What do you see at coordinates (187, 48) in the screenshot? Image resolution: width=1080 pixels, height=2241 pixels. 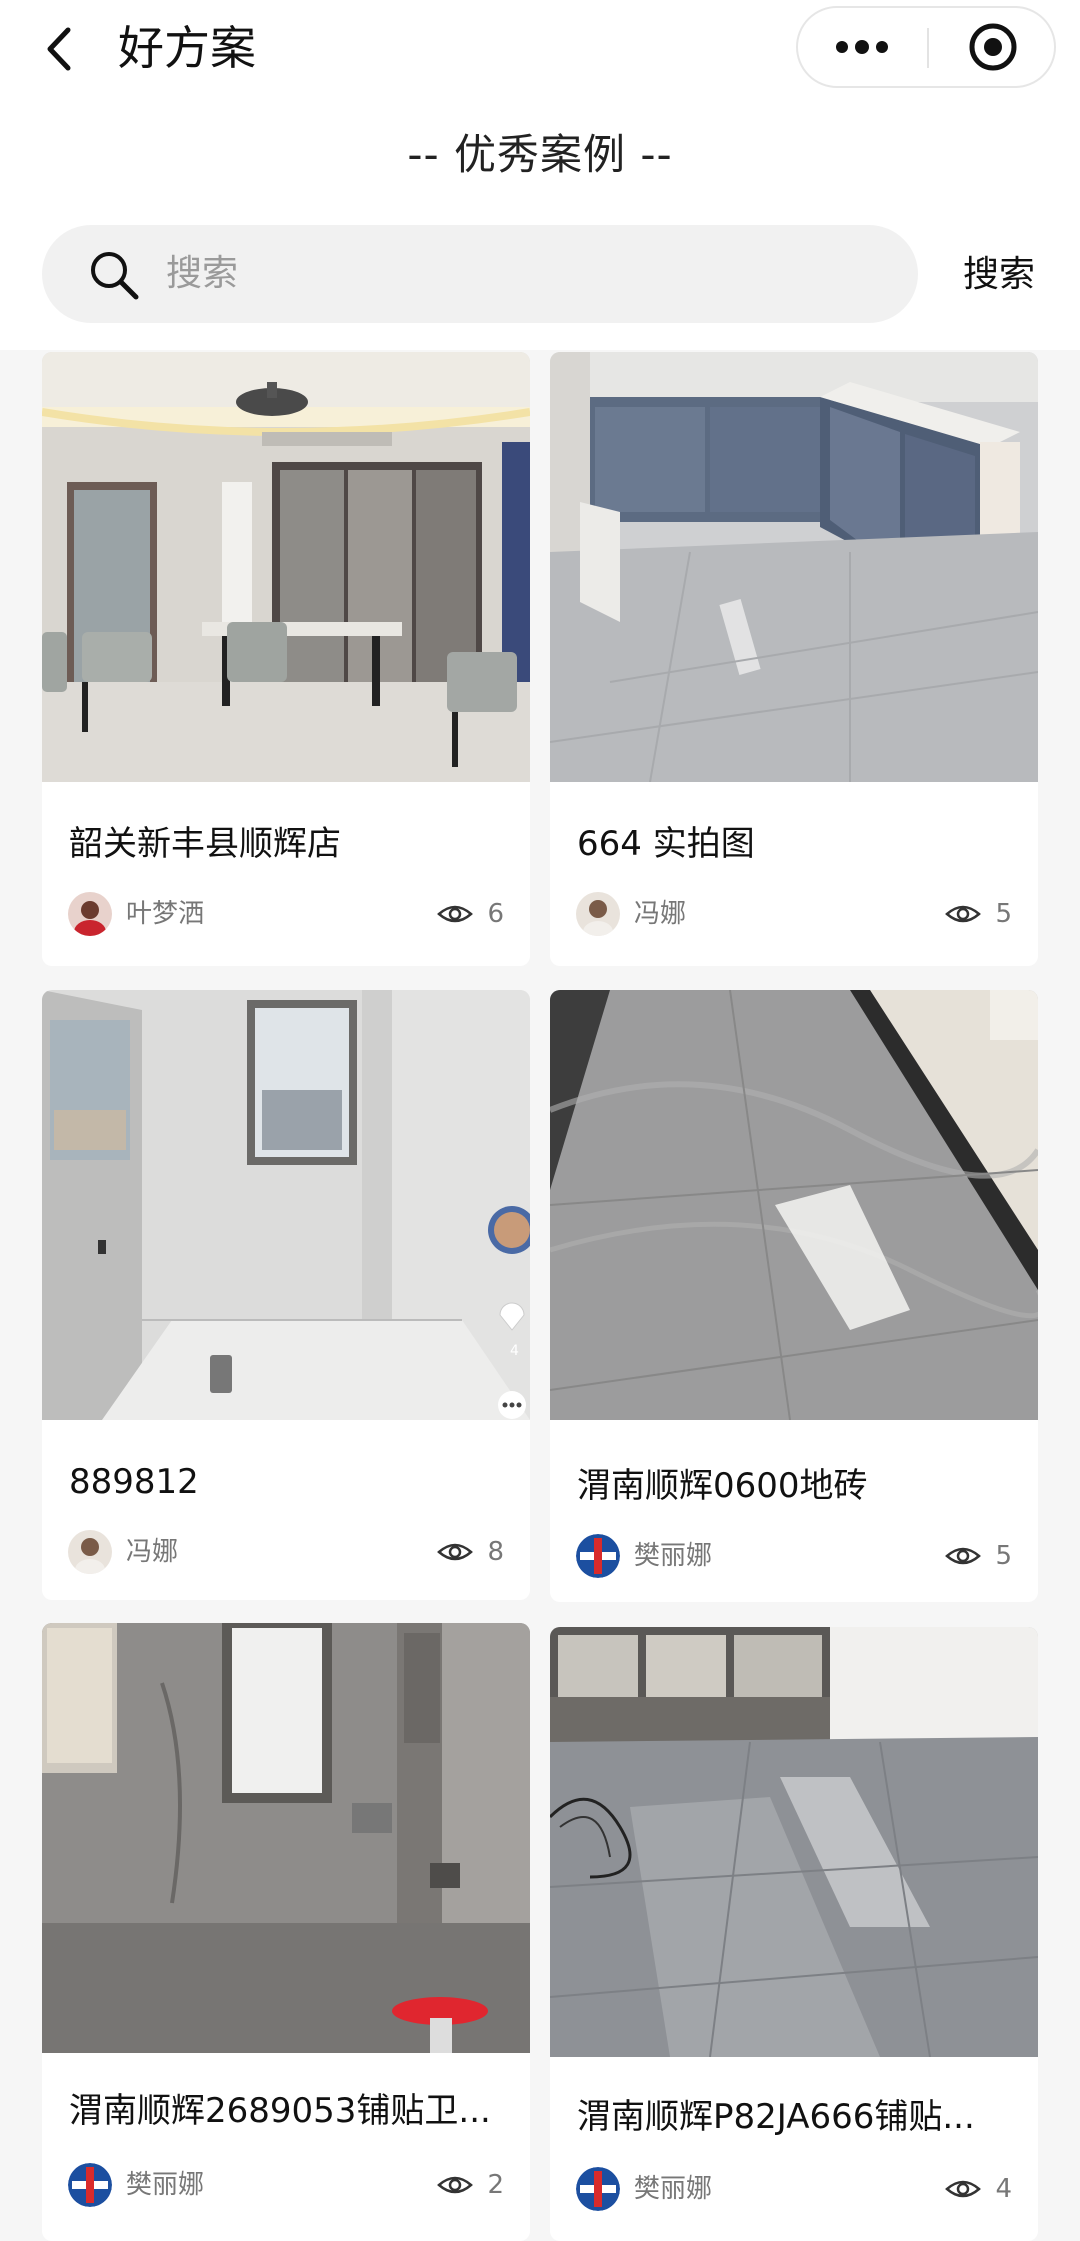 I see `page-title: 好方案` at bounding box center [187, 48].